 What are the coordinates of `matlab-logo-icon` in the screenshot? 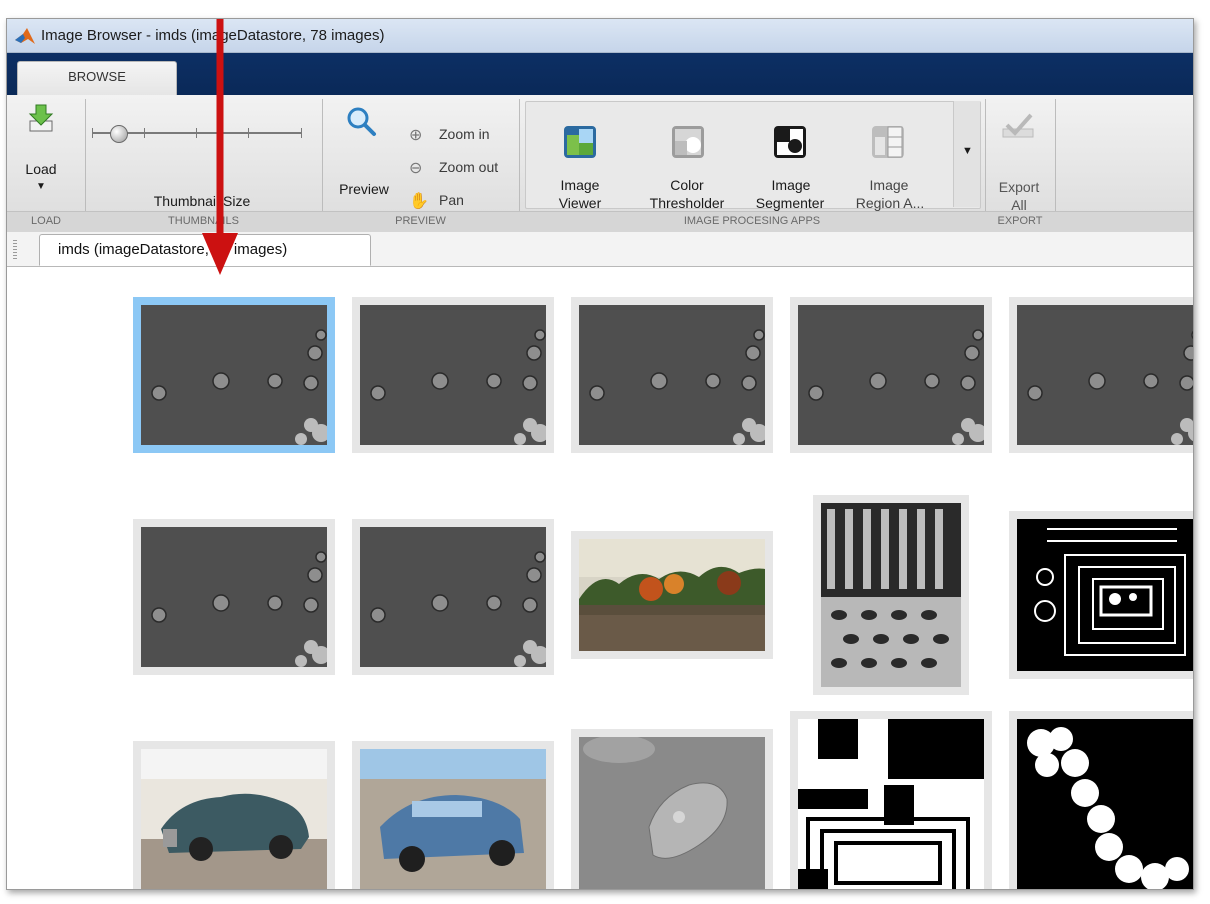 It's located at (25, 36).